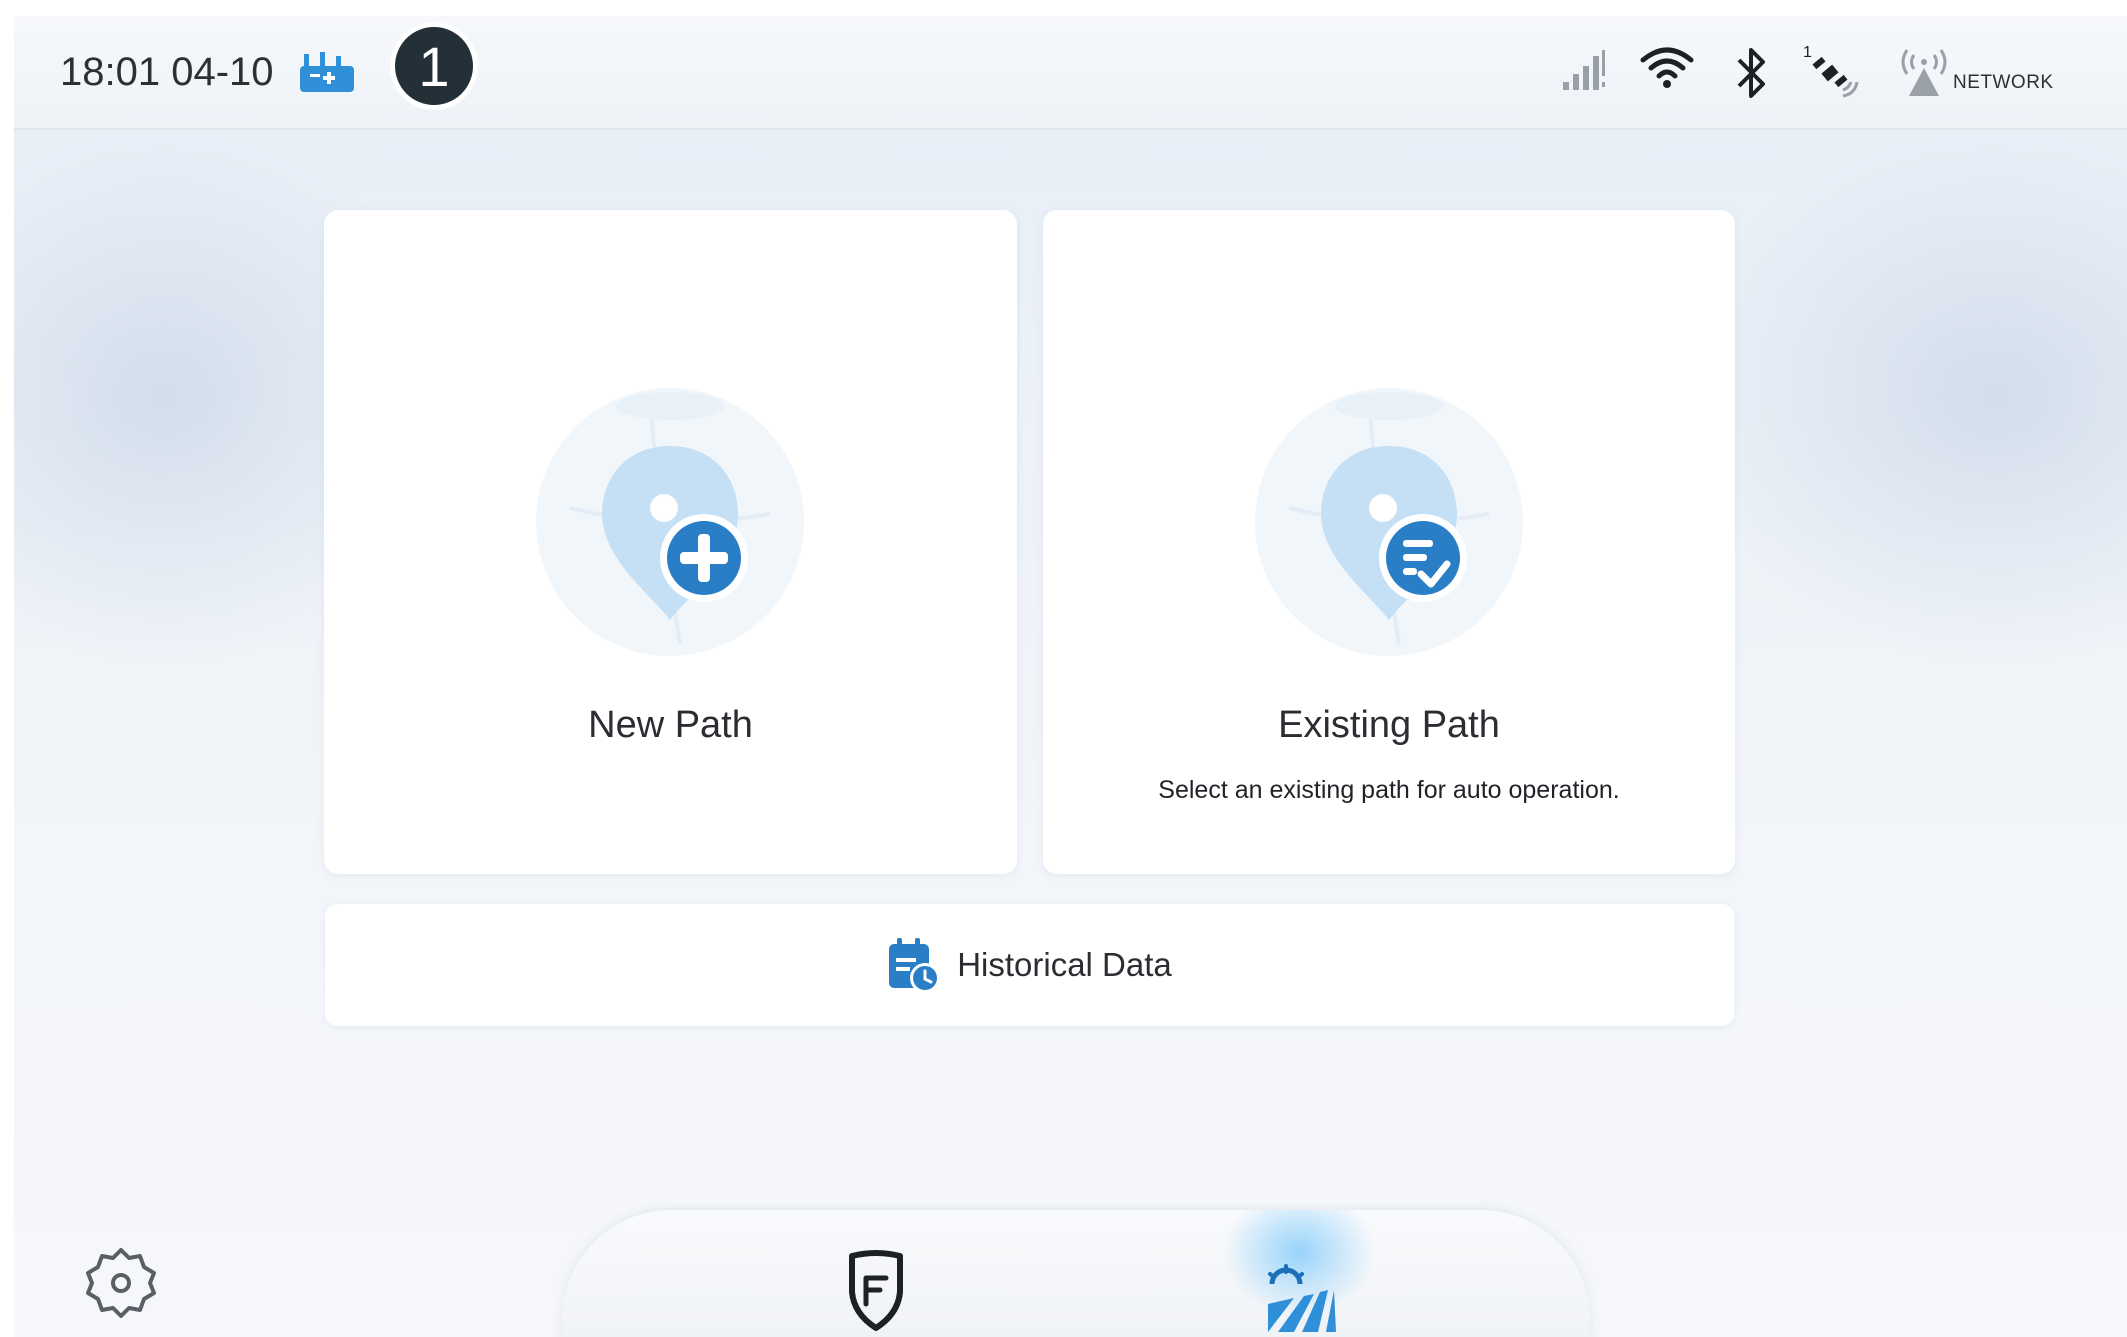  What do you see at coordinates (2003, 82) in the screenshot?
I see `network-label: NETWORK` at bounding box center [2003, 82].